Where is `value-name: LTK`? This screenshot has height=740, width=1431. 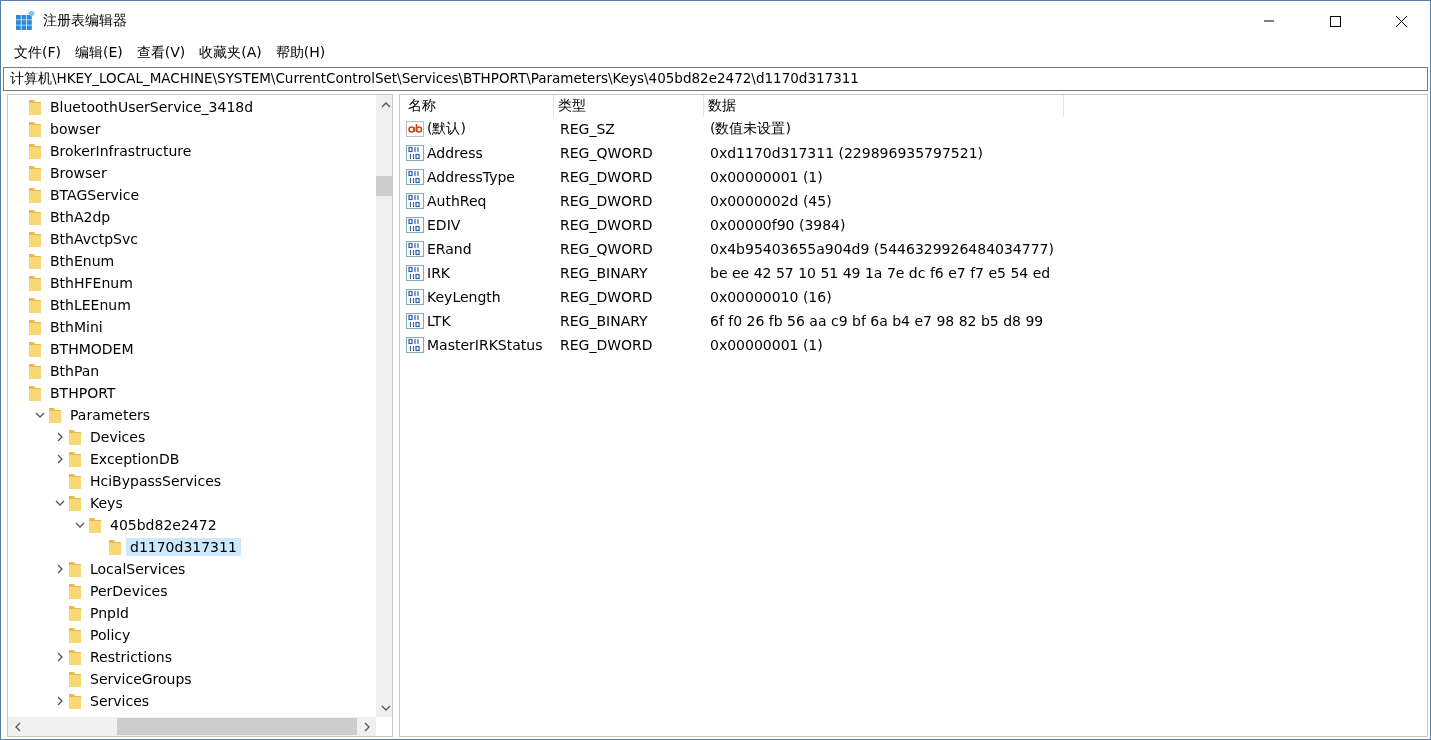
value-name: LTK is located at coordinates (439, 321).